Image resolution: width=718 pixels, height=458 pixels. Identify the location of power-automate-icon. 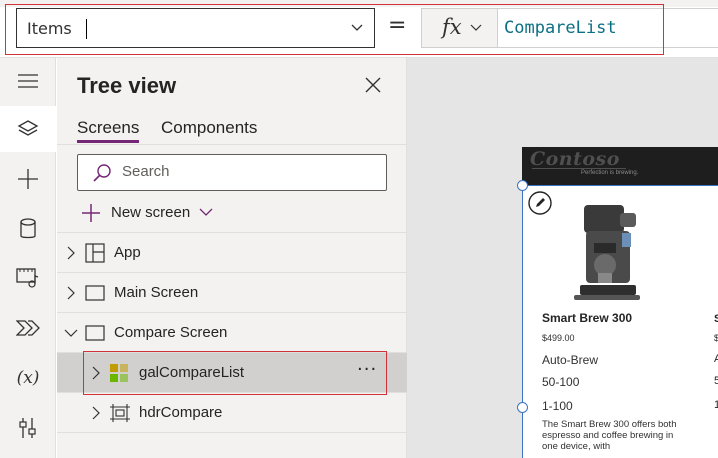
(28, 328).